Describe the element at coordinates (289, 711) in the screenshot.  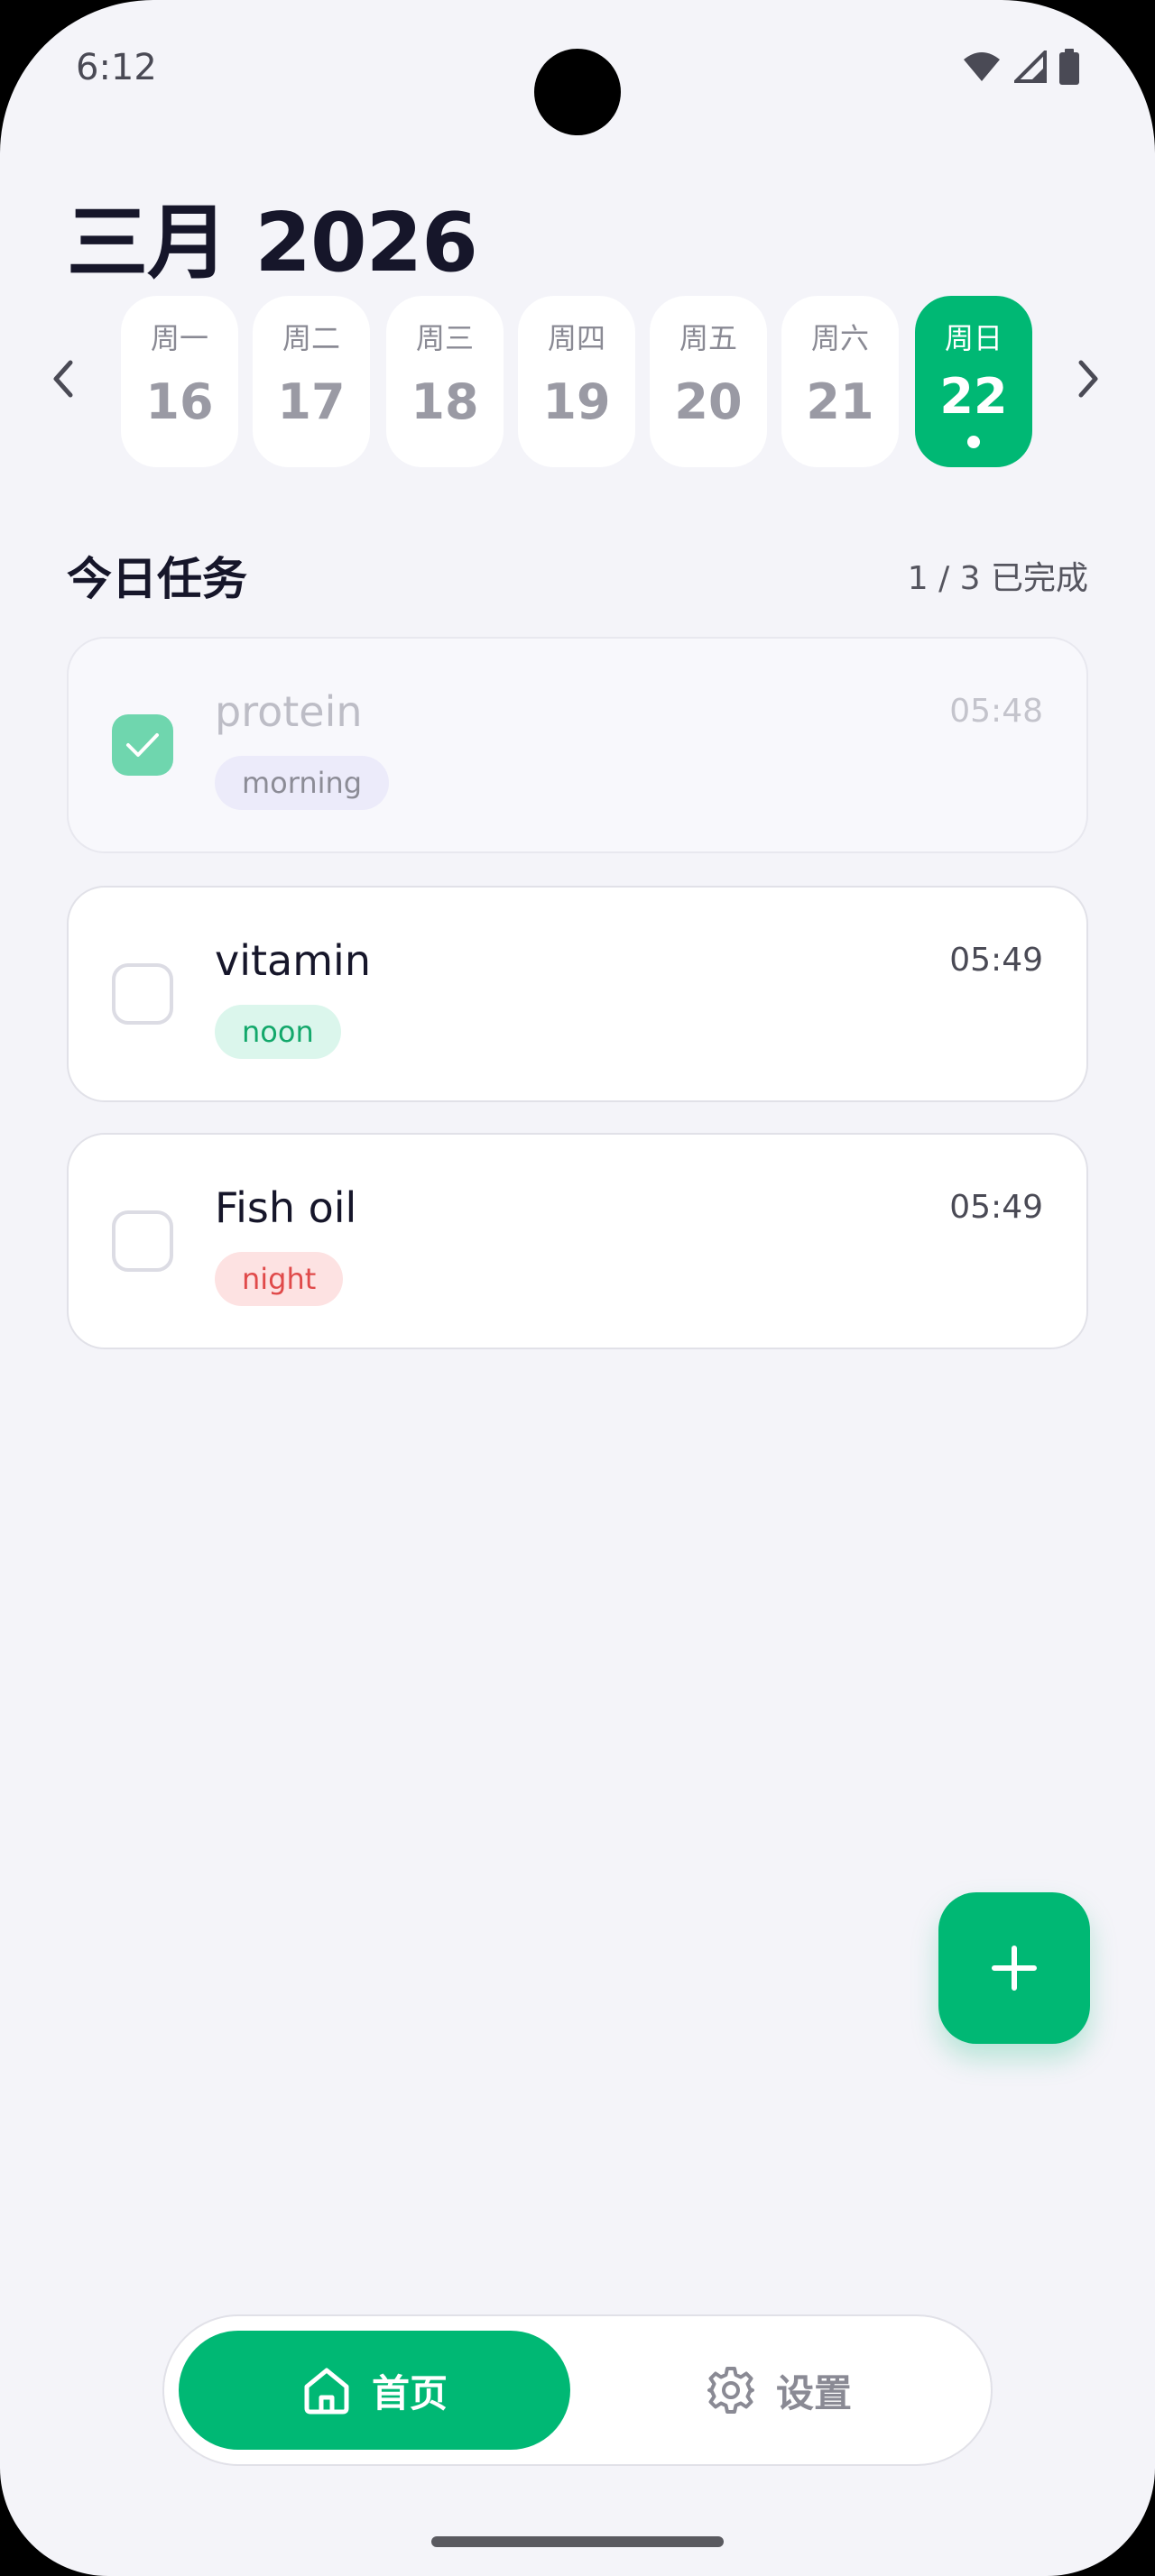
I see `task-name: protein` at that location.